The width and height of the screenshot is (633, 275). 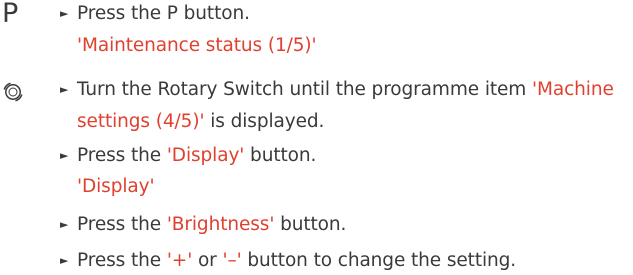 What do you see at coordinates (13, 94) in the screenshot?
I see `rotary-switch-icon` at bounding box center [13, 94].